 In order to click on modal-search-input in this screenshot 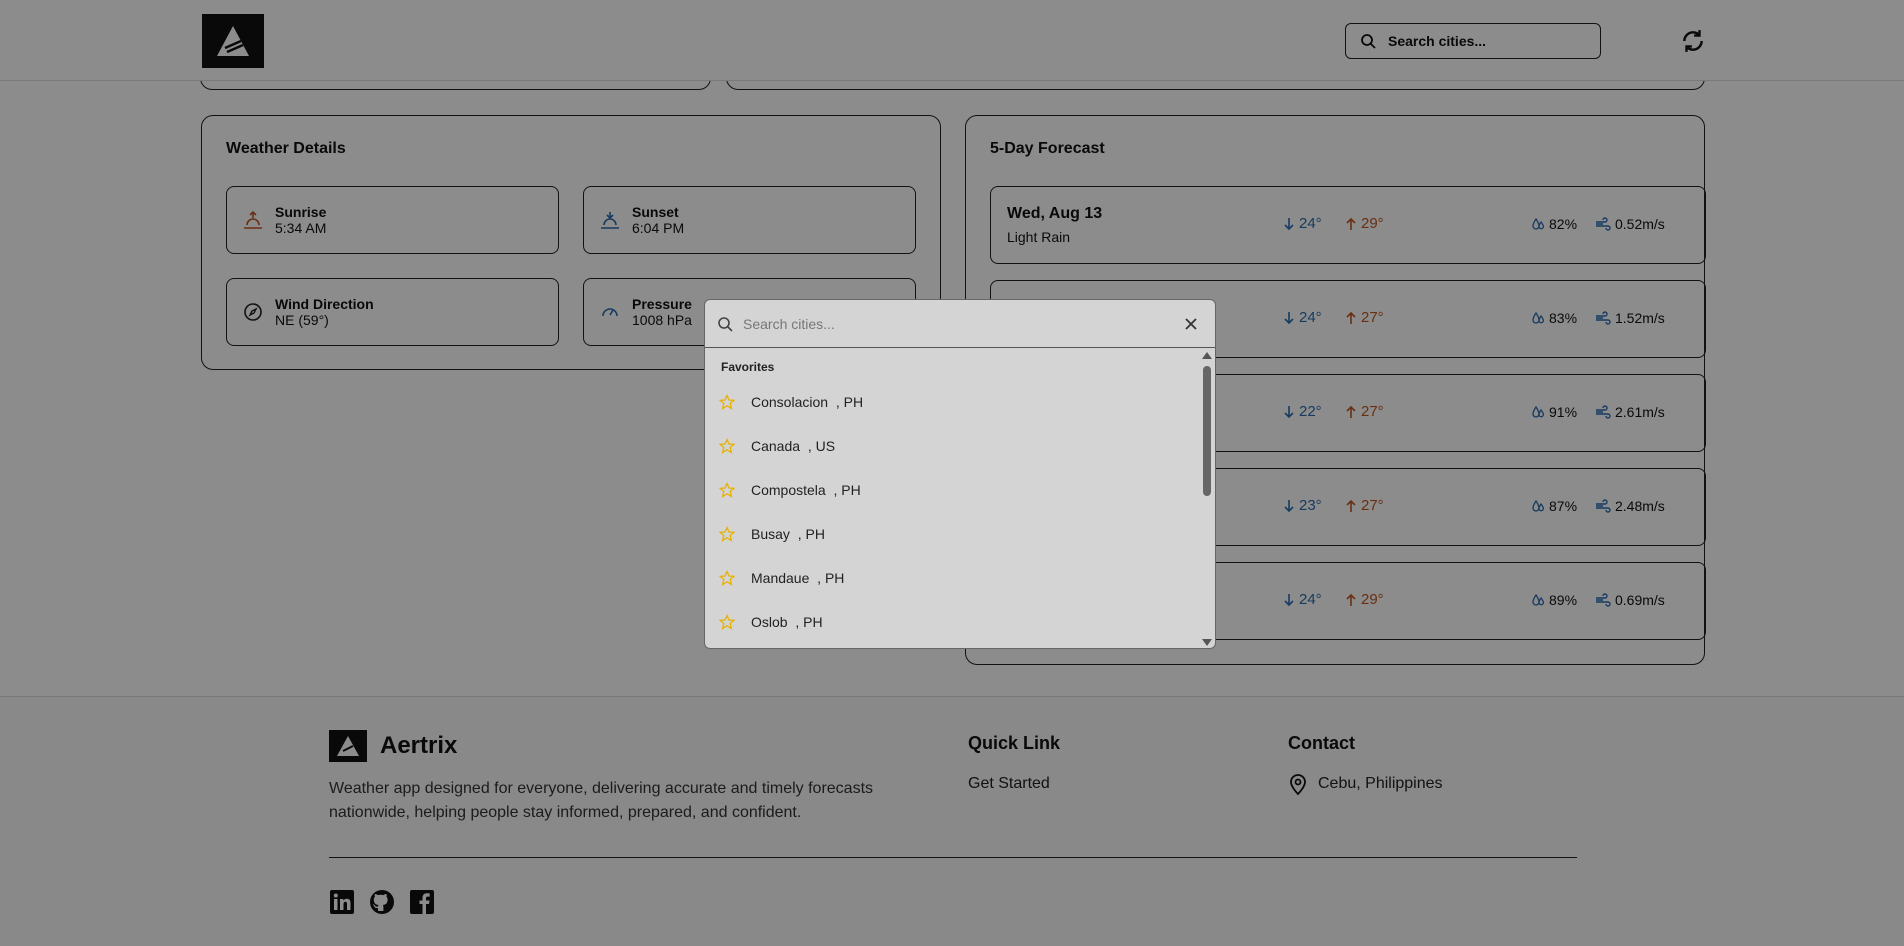, I will do `click(953, 323)`.